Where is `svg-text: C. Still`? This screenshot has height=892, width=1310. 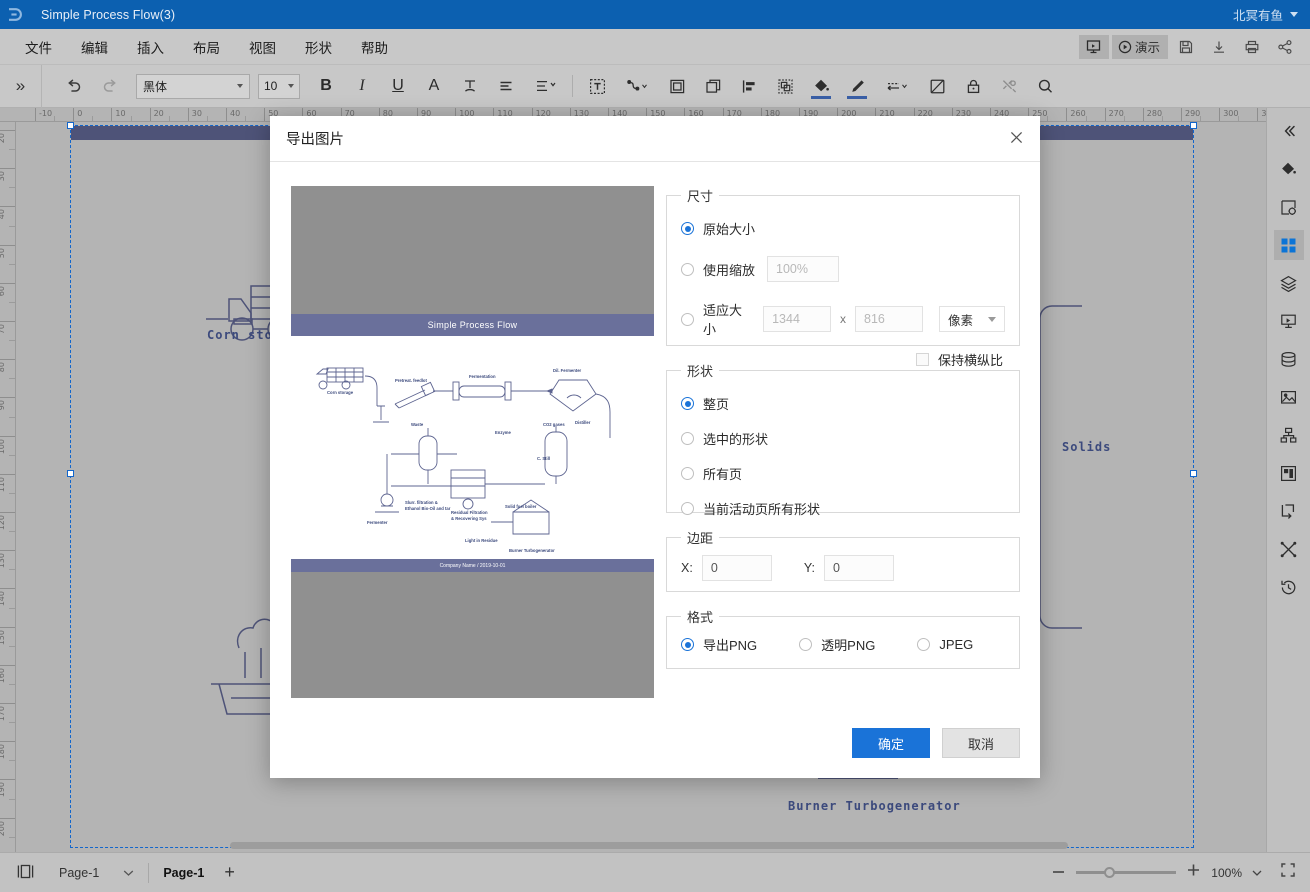
svg-text: C. Still is located at coordinates (543, 458).